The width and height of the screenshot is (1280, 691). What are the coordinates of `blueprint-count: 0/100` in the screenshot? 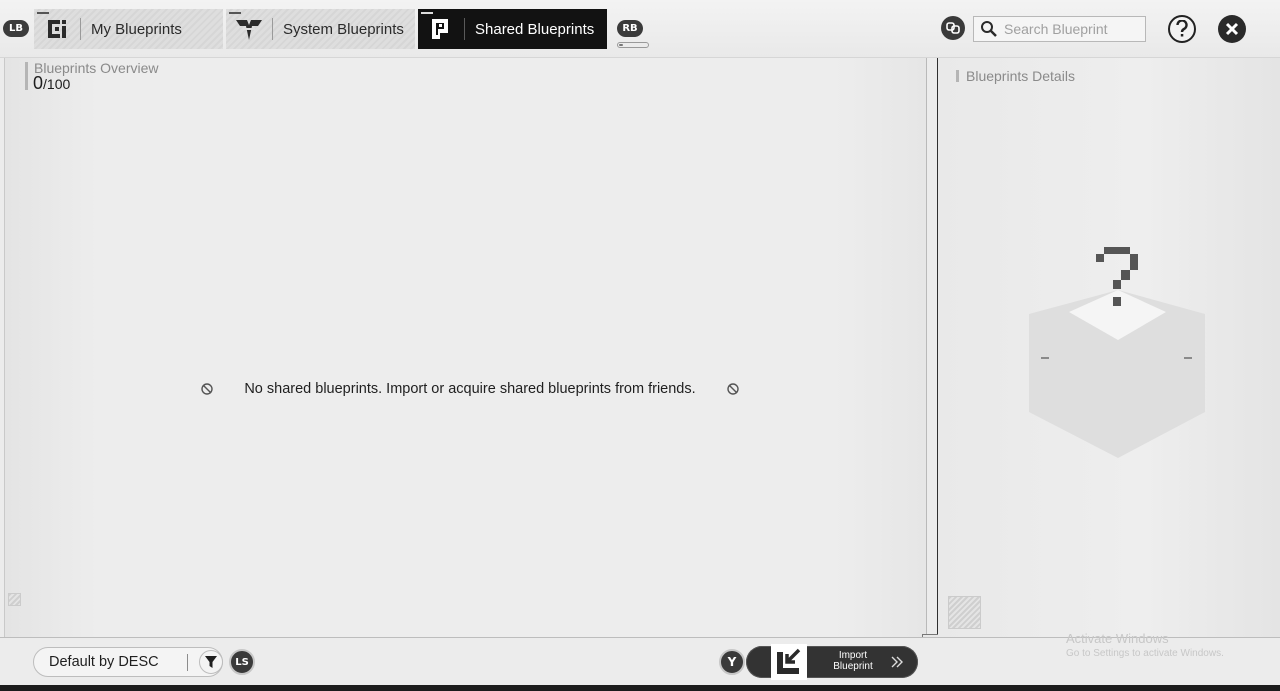 It's located at (51, 83).